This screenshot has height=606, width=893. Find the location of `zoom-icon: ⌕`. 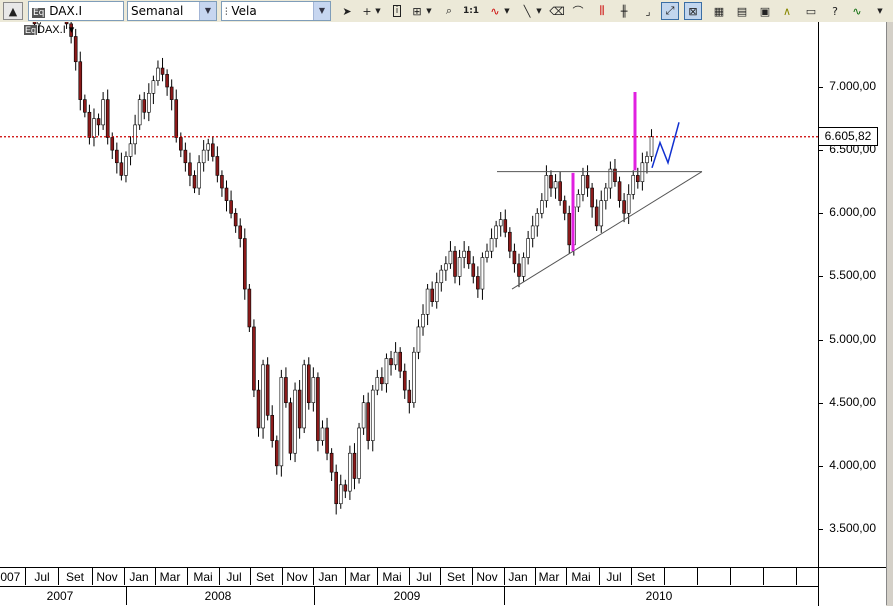

zoom-icon: ⌕ is located at coordinates (449, 11).